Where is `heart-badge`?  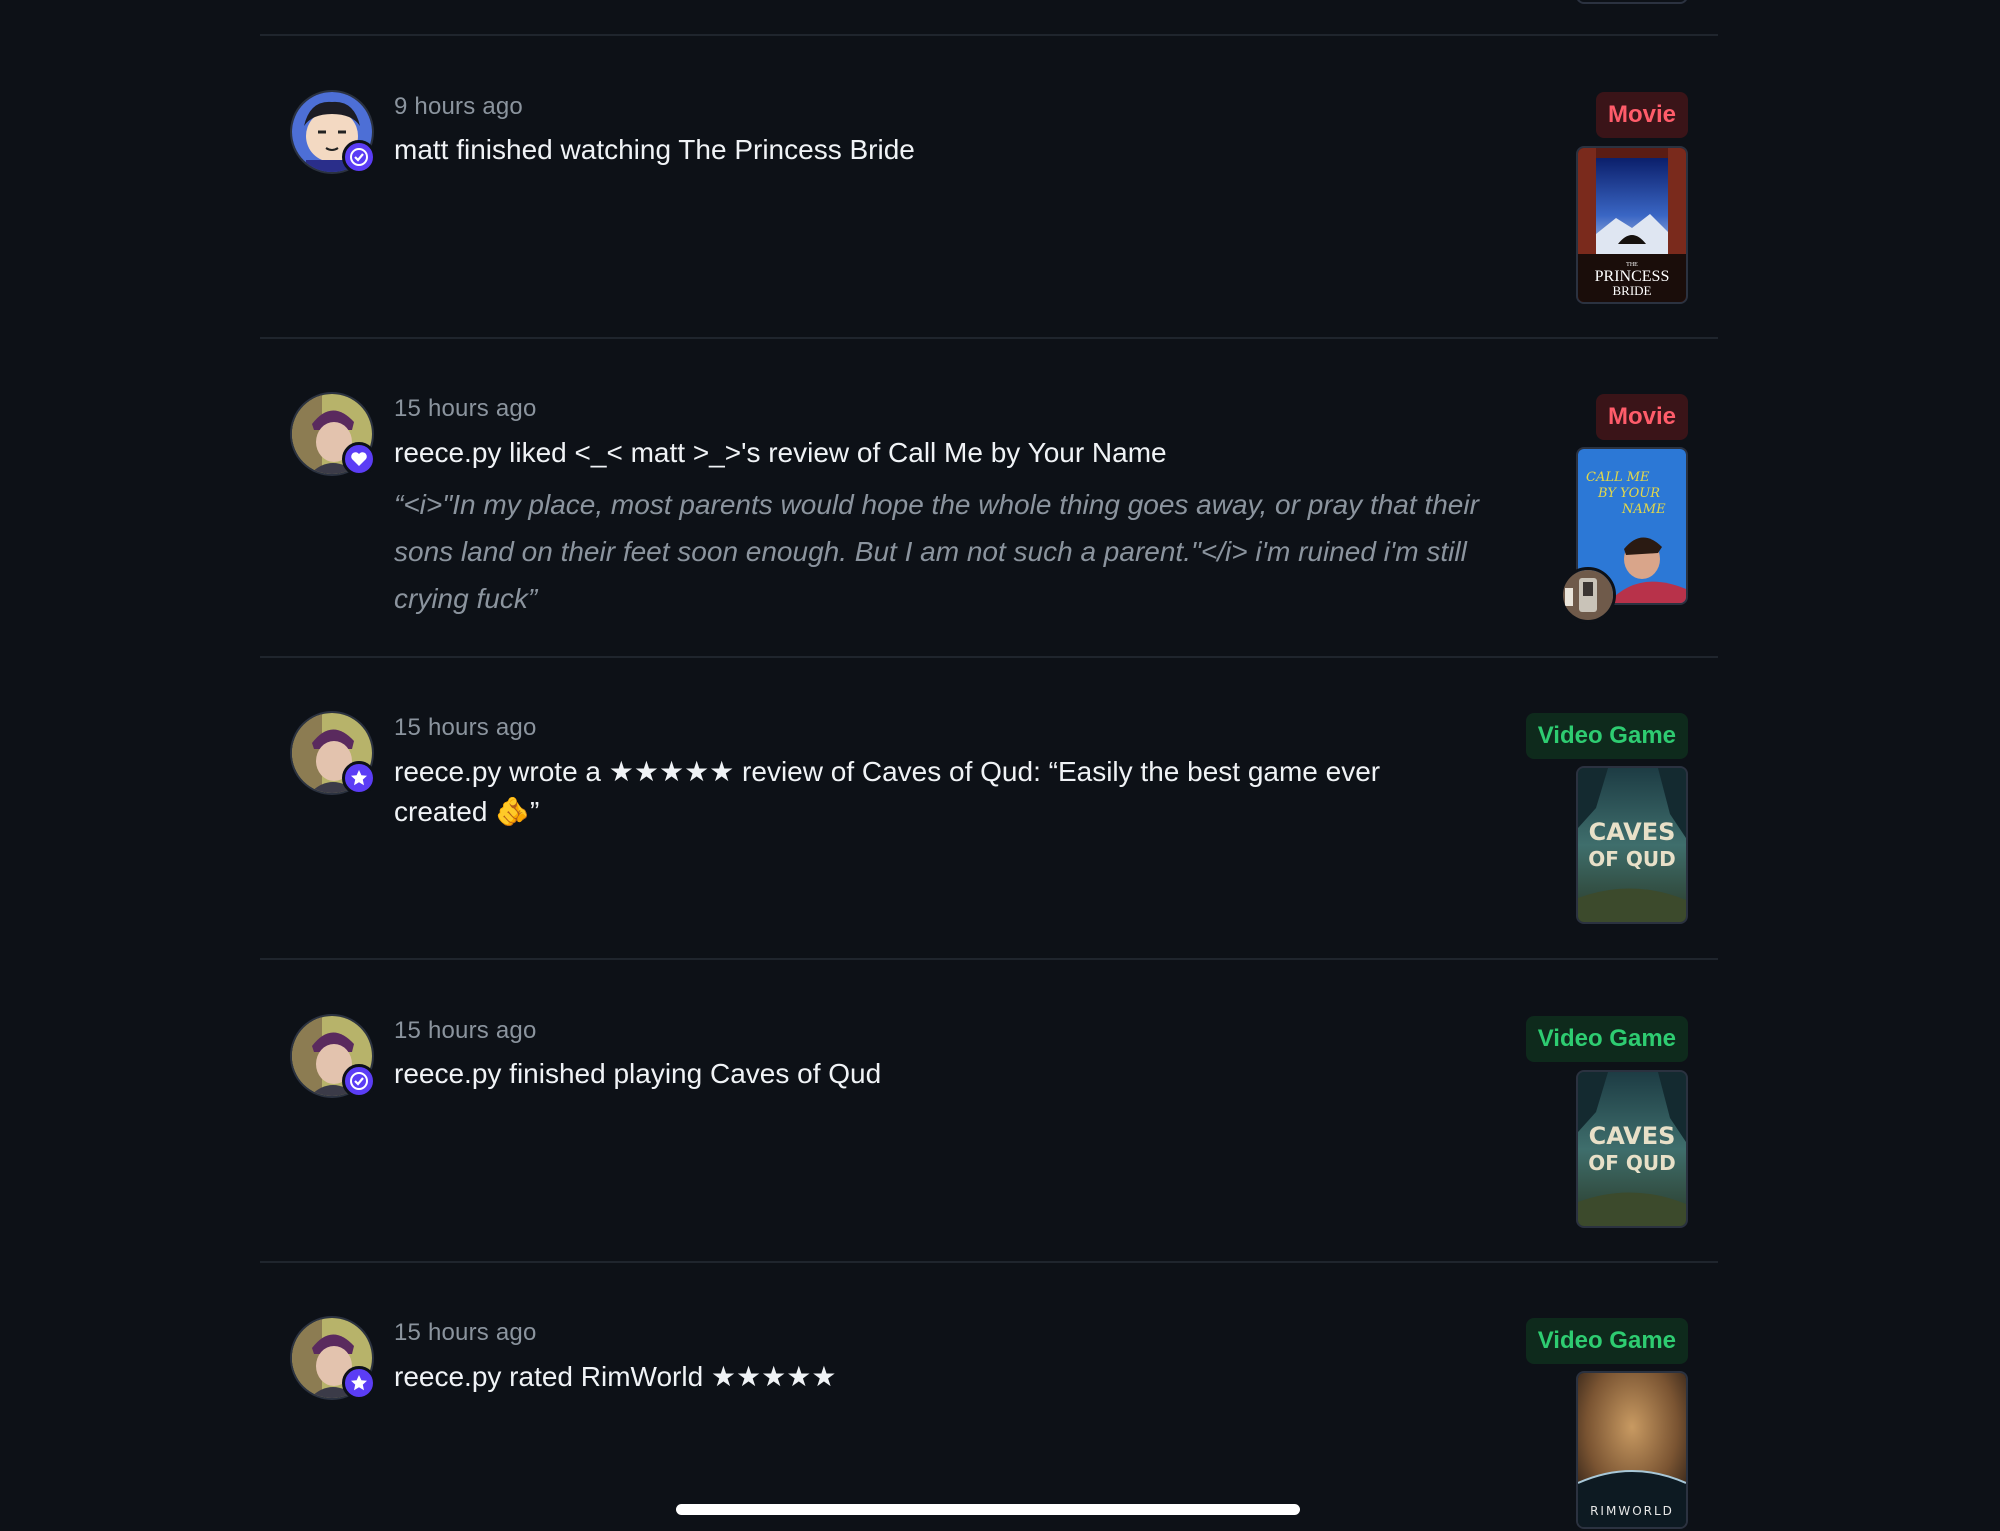
heart-badge is located at coordinates (359, 459).